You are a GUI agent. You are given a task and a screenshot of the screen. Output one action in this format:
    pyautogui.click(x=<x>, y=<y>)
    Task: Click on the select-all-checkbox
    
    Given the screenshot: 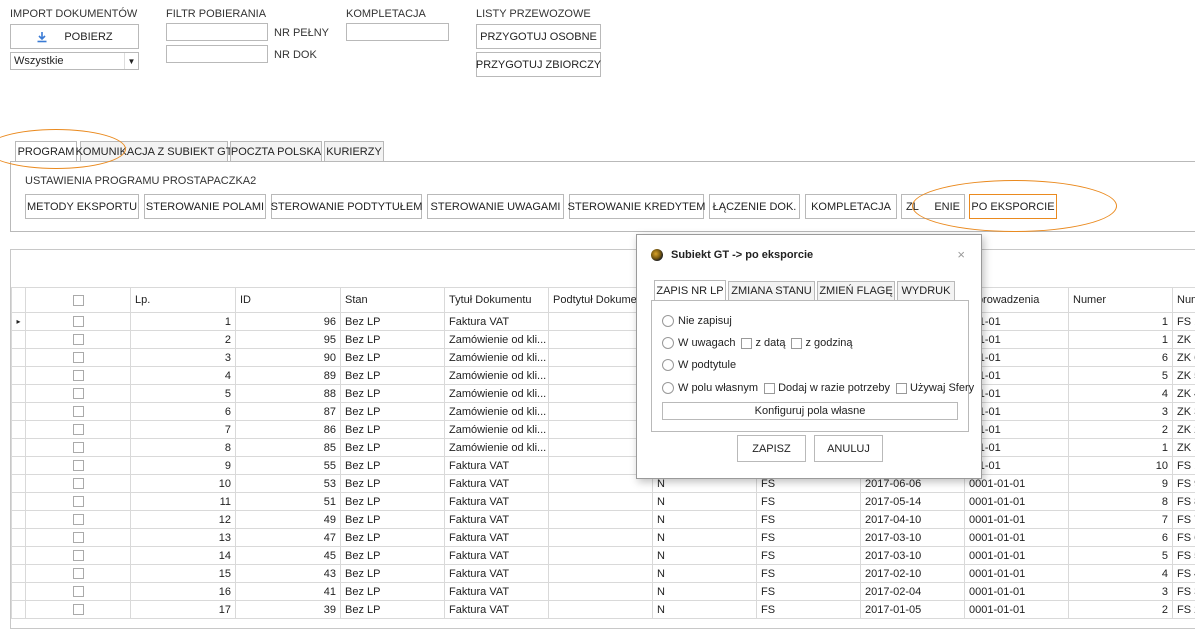 What is the action you would take?
    pyautogui.click(x=78, y=300)
    